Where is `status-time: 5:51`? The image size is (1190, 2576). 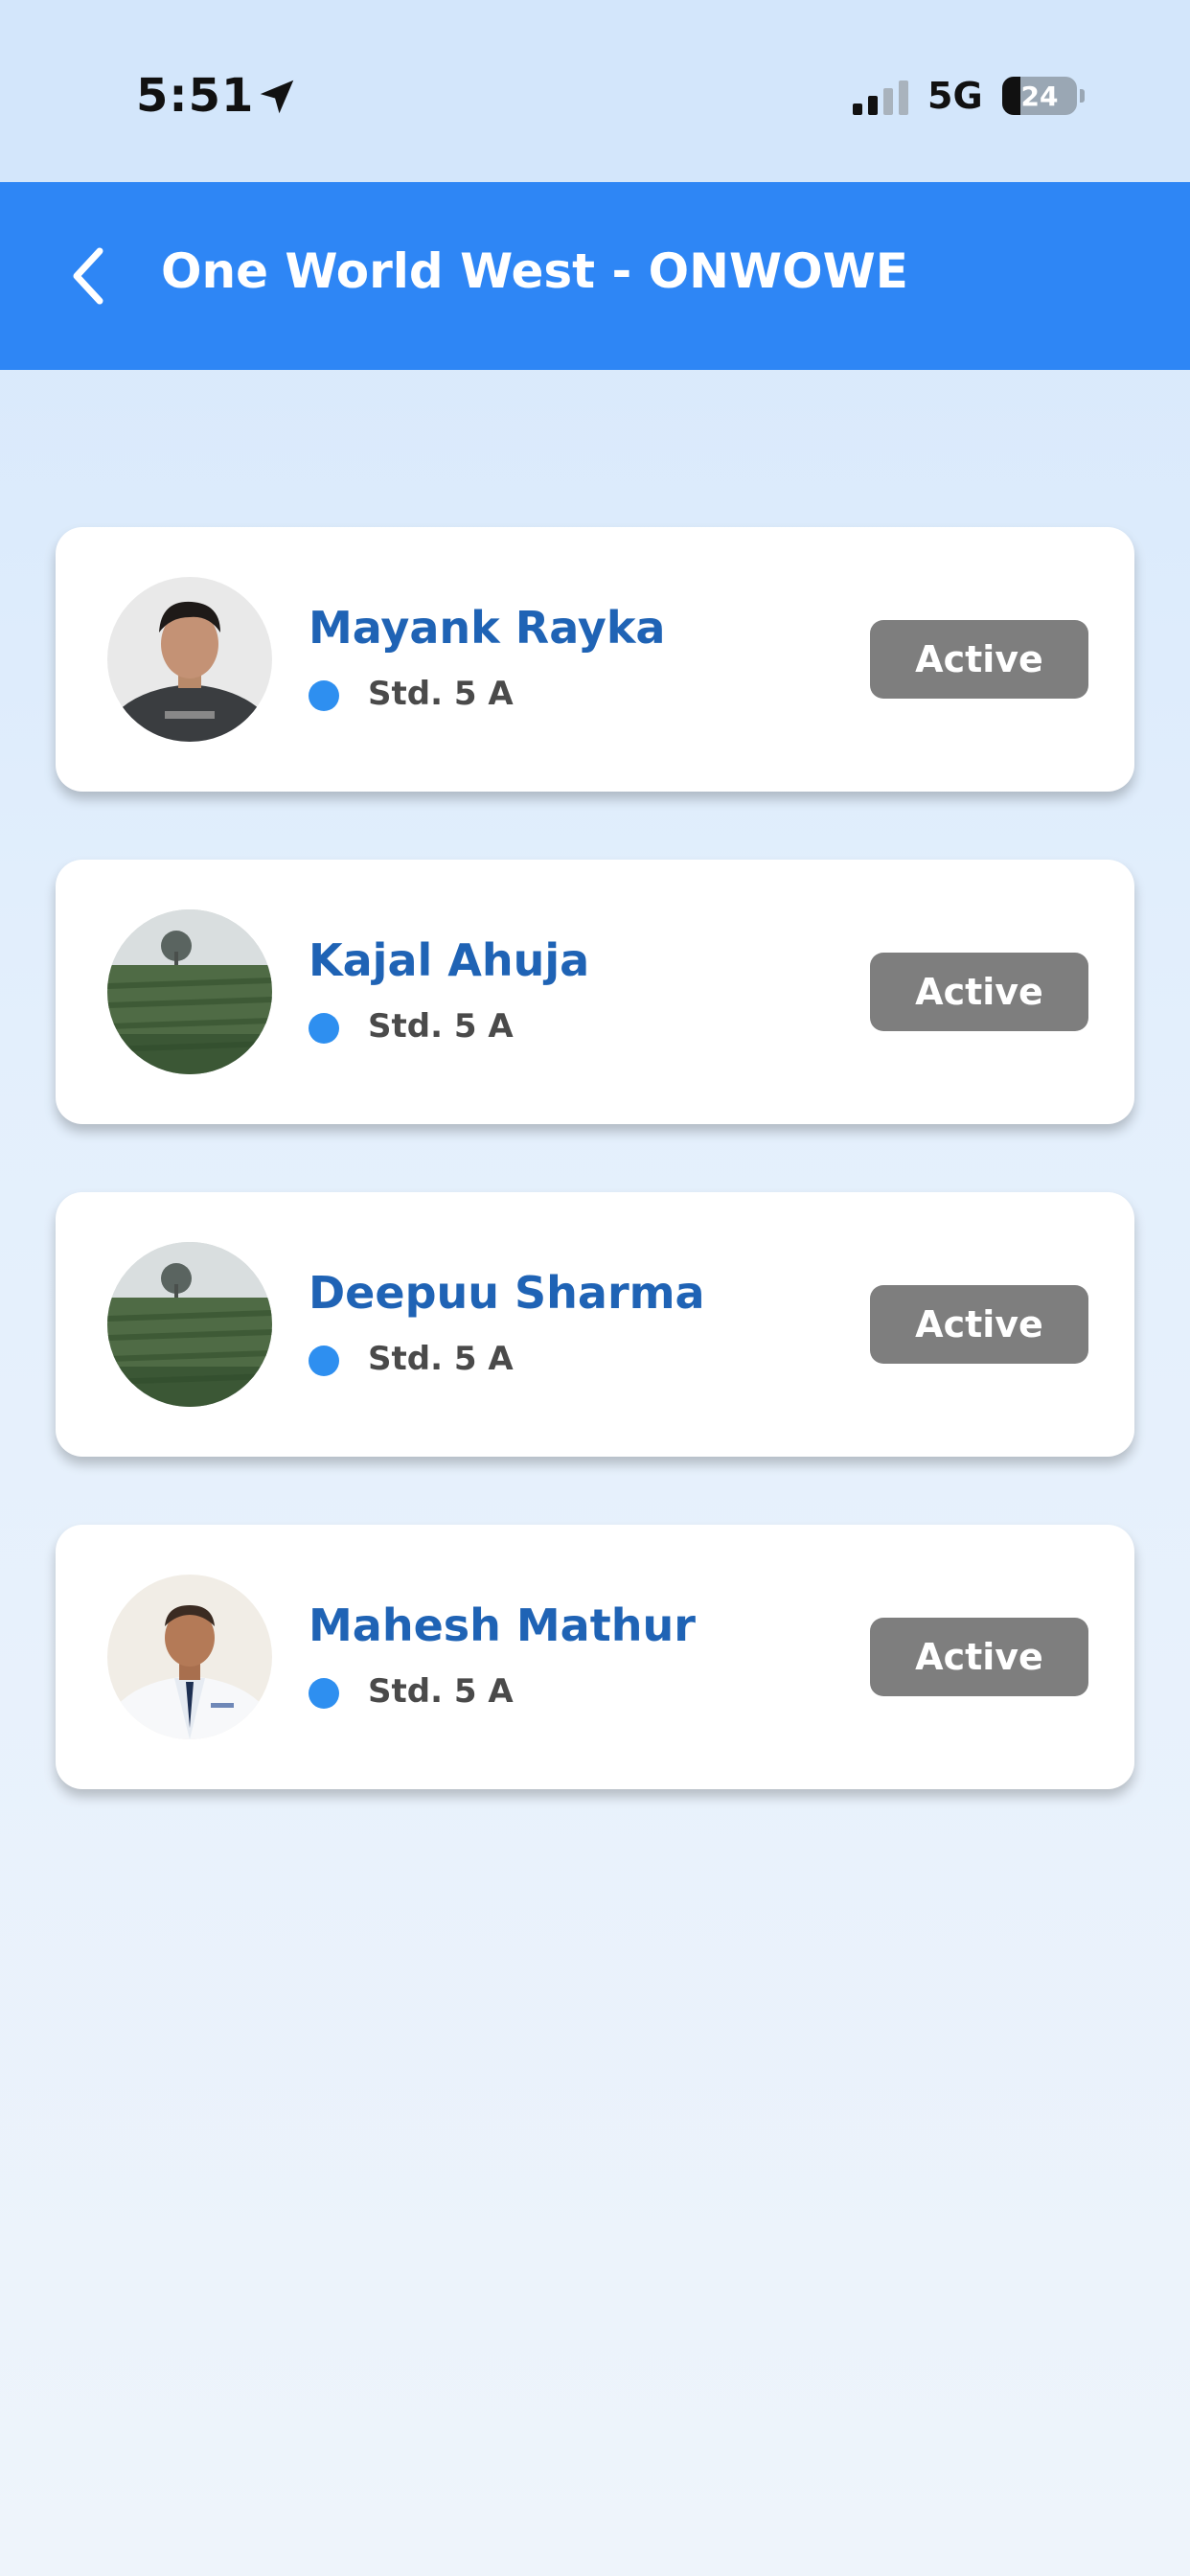
status-time: 5:51 is located at coordinates (195, 96).